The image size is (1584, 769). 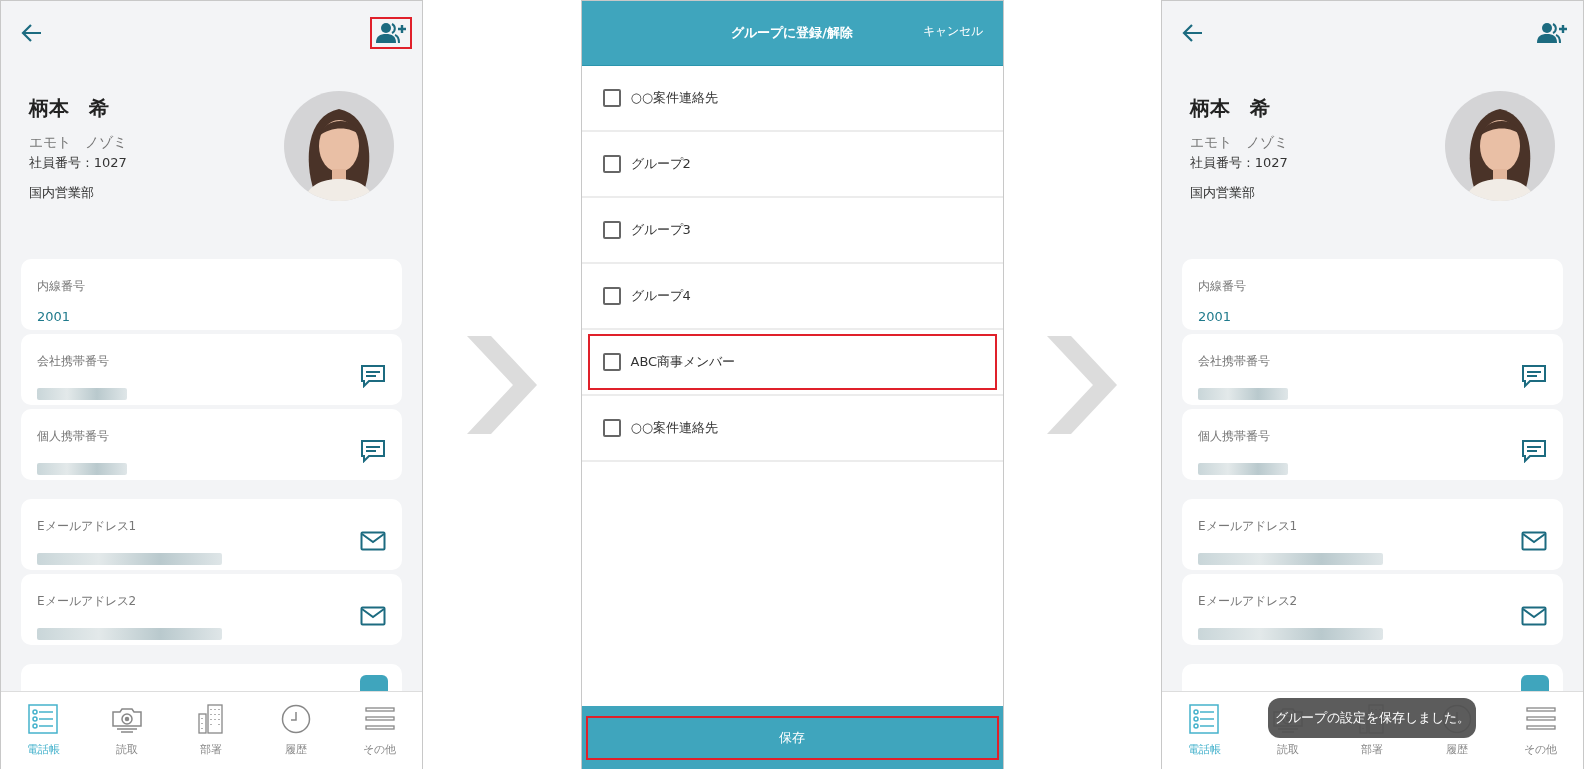 What do you see at coordinates (792, 362) in the screenshot?
I see `group-option: ABC商事メンバー` at bounding box center [792, 362].